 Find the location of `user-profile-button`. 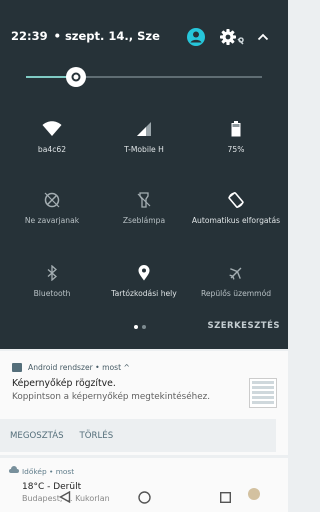

user-profile-button is located at coordinates (196, 37).